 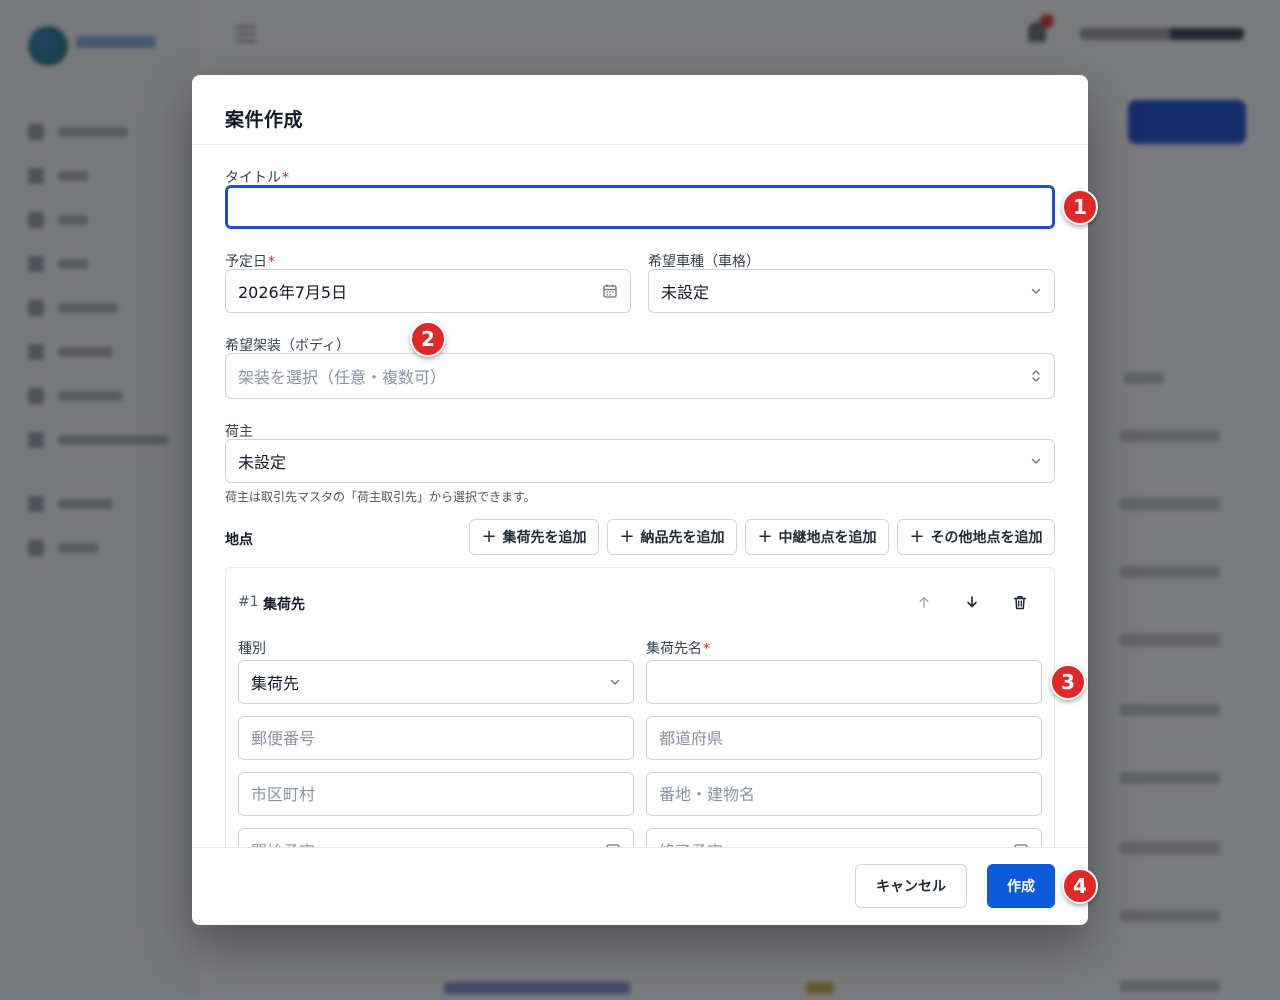 I want to click on end-placeholder: 終了予定, so click(x=691, y=842).